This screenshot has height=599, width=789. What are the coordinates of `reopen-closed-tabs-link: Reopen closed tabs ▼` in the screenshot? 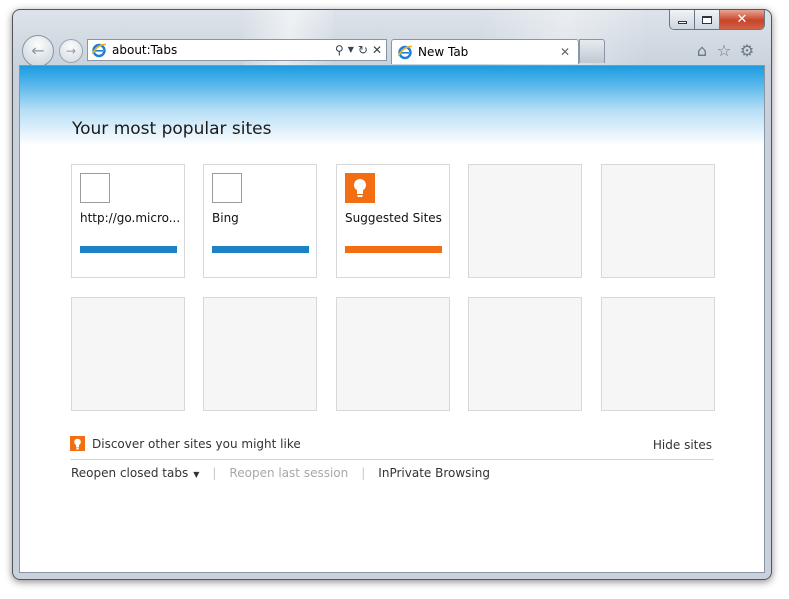 It's located at (135, 473).